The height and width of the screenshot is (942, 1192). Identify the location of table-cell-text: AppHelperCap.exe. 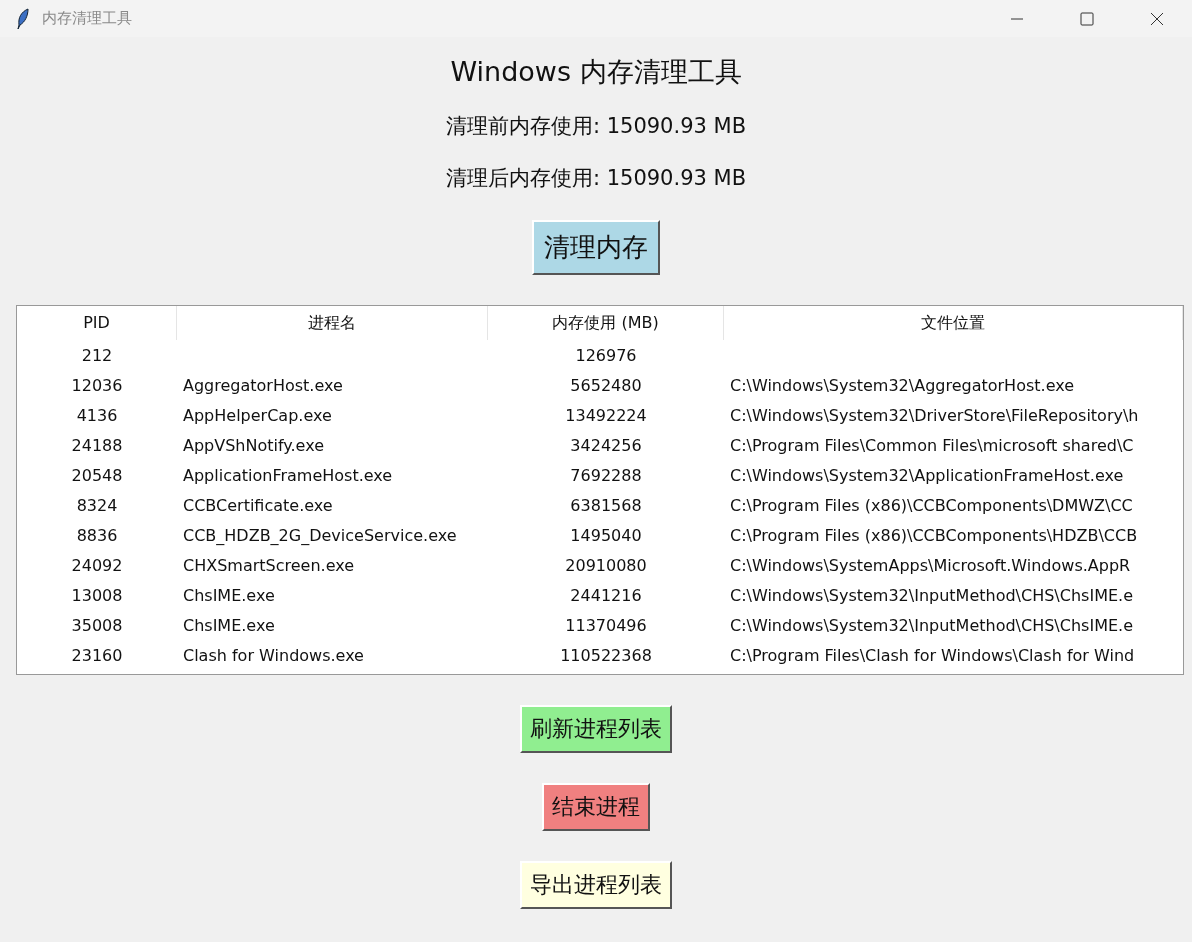
(257, 415).